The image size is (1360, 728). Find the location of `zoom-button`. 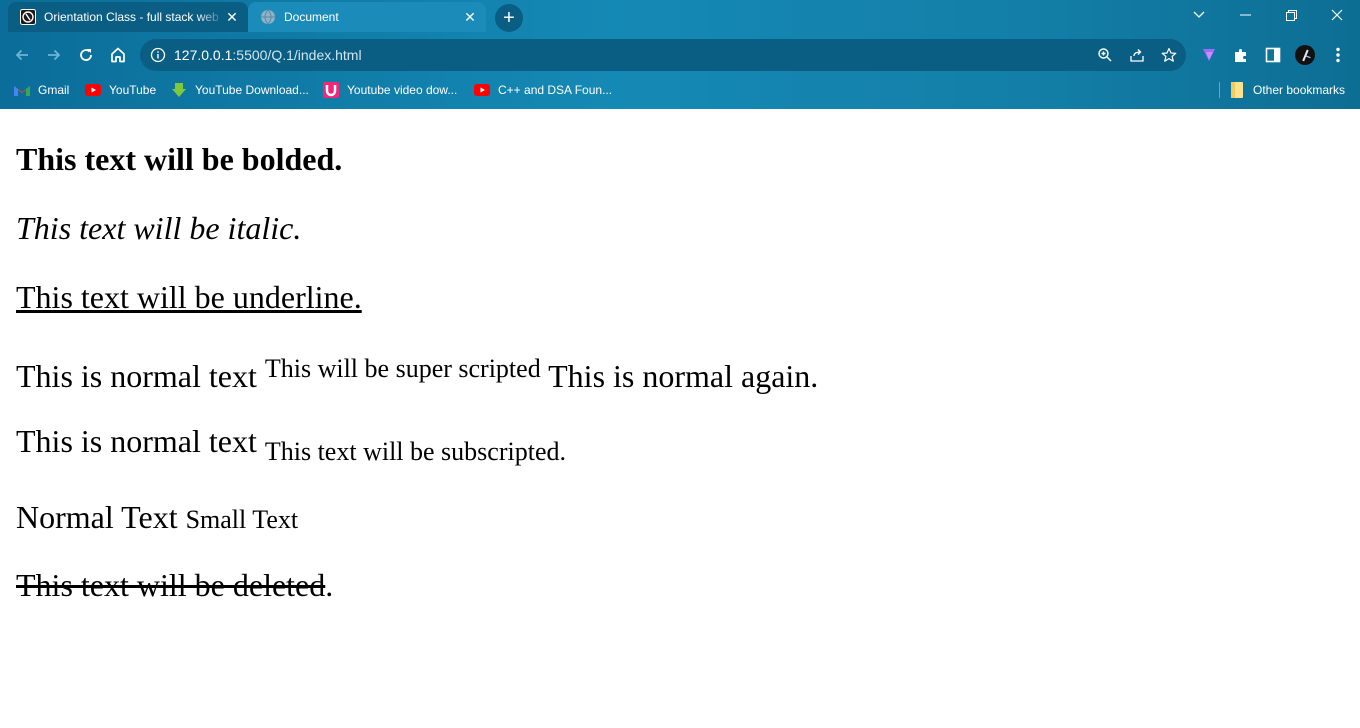

zoom-button is located at coordinates (1105, 55).